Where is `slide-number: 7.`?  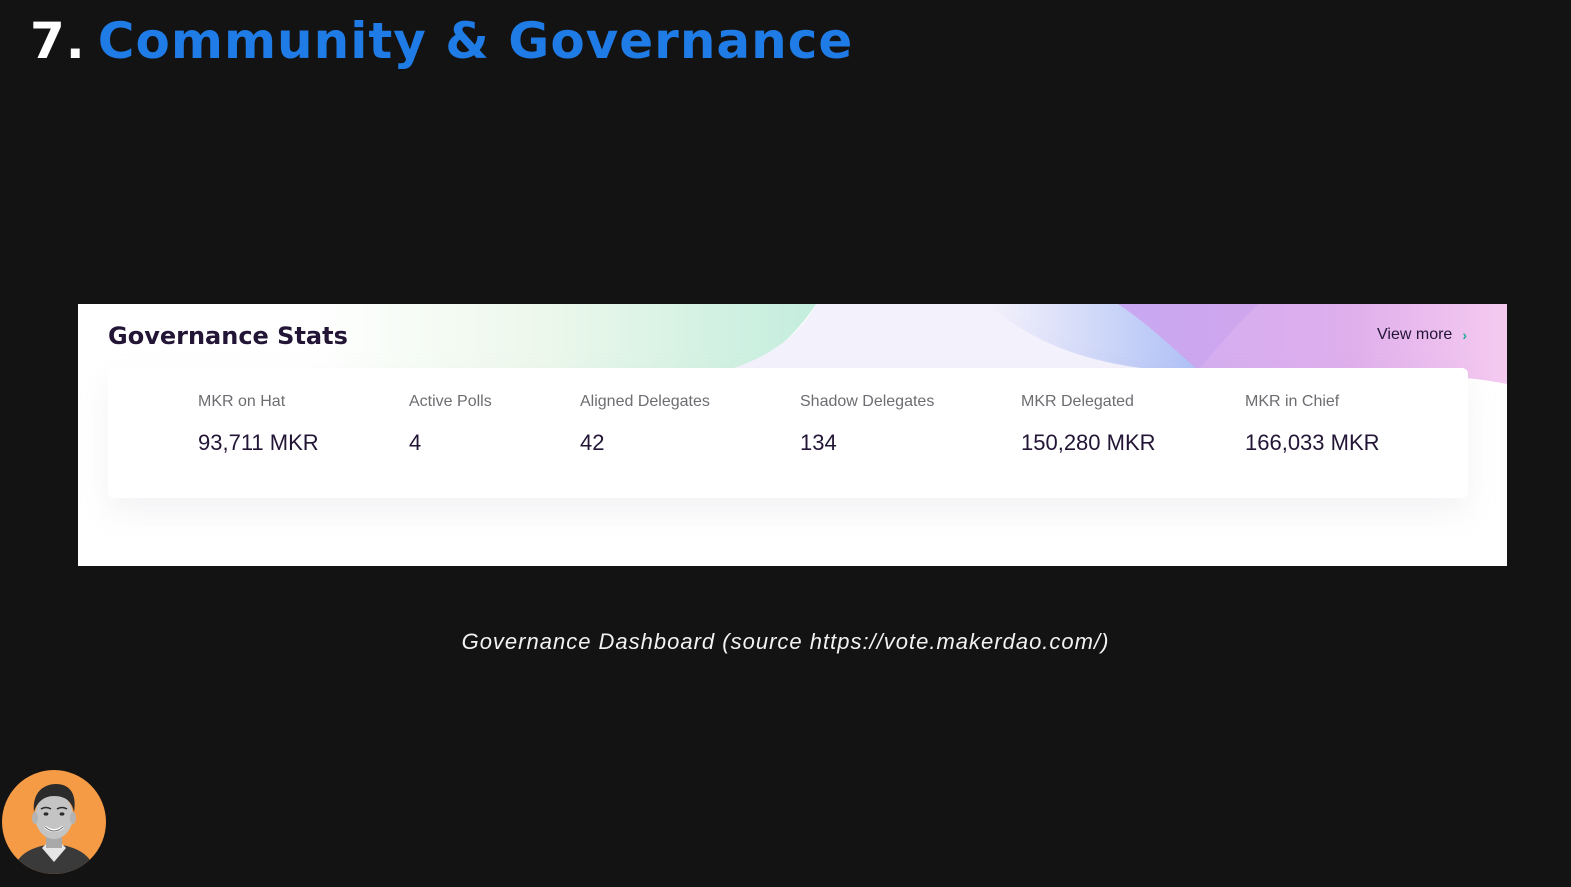 slide-number: 7. is located at coordinates (58, 41).